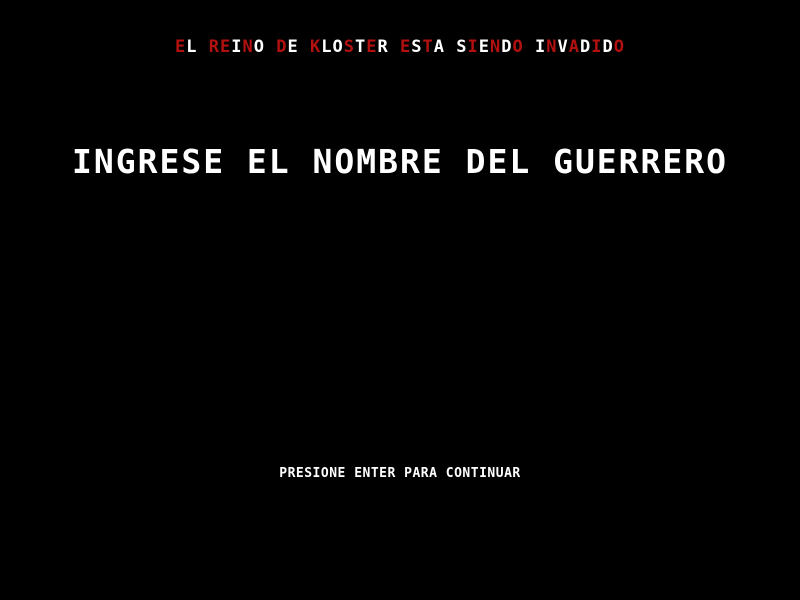  What do you see at coordinates (316, 47) in the screenshot?
I see `banner-letter-segment: K` at bounding box center [316, 47].